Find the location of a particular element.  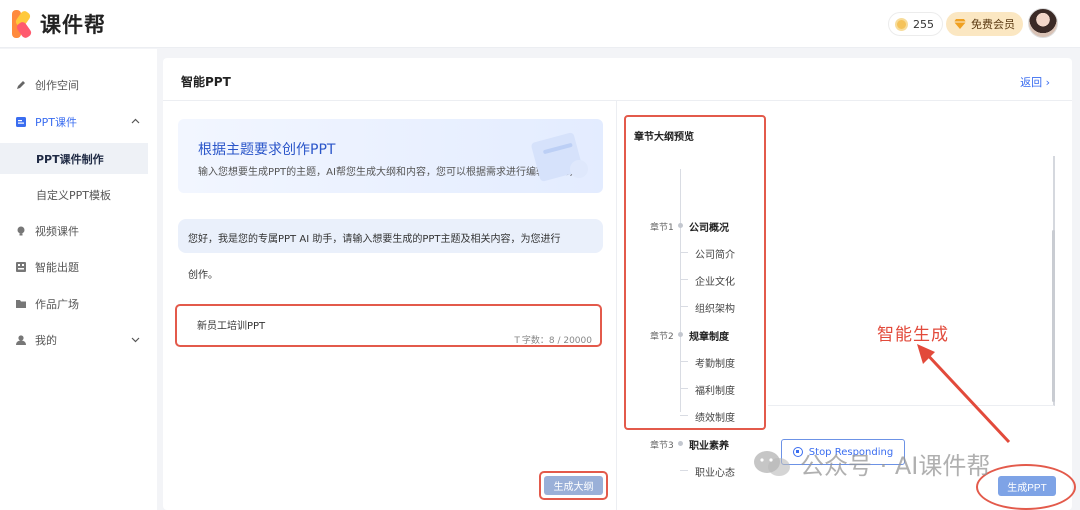

sidebar-item-workspace: 创作空间 is located at coordinates (78, 85).